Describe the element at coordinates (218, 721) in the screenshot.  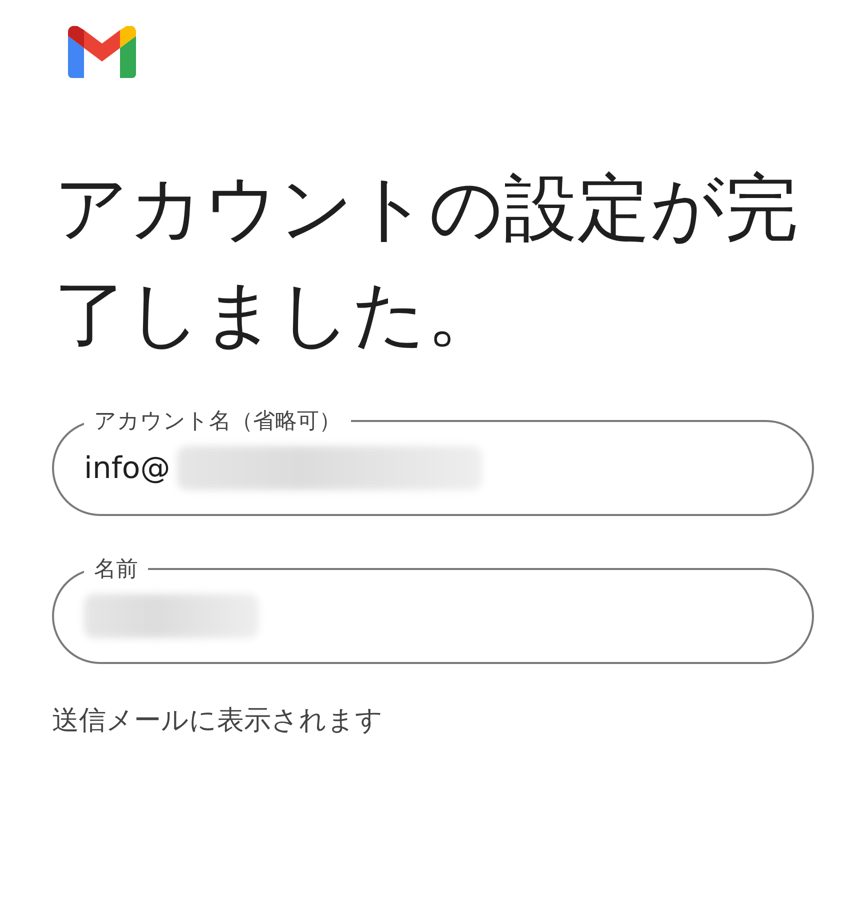
I see `helper-text: 送信メールに表示されます` at that location.